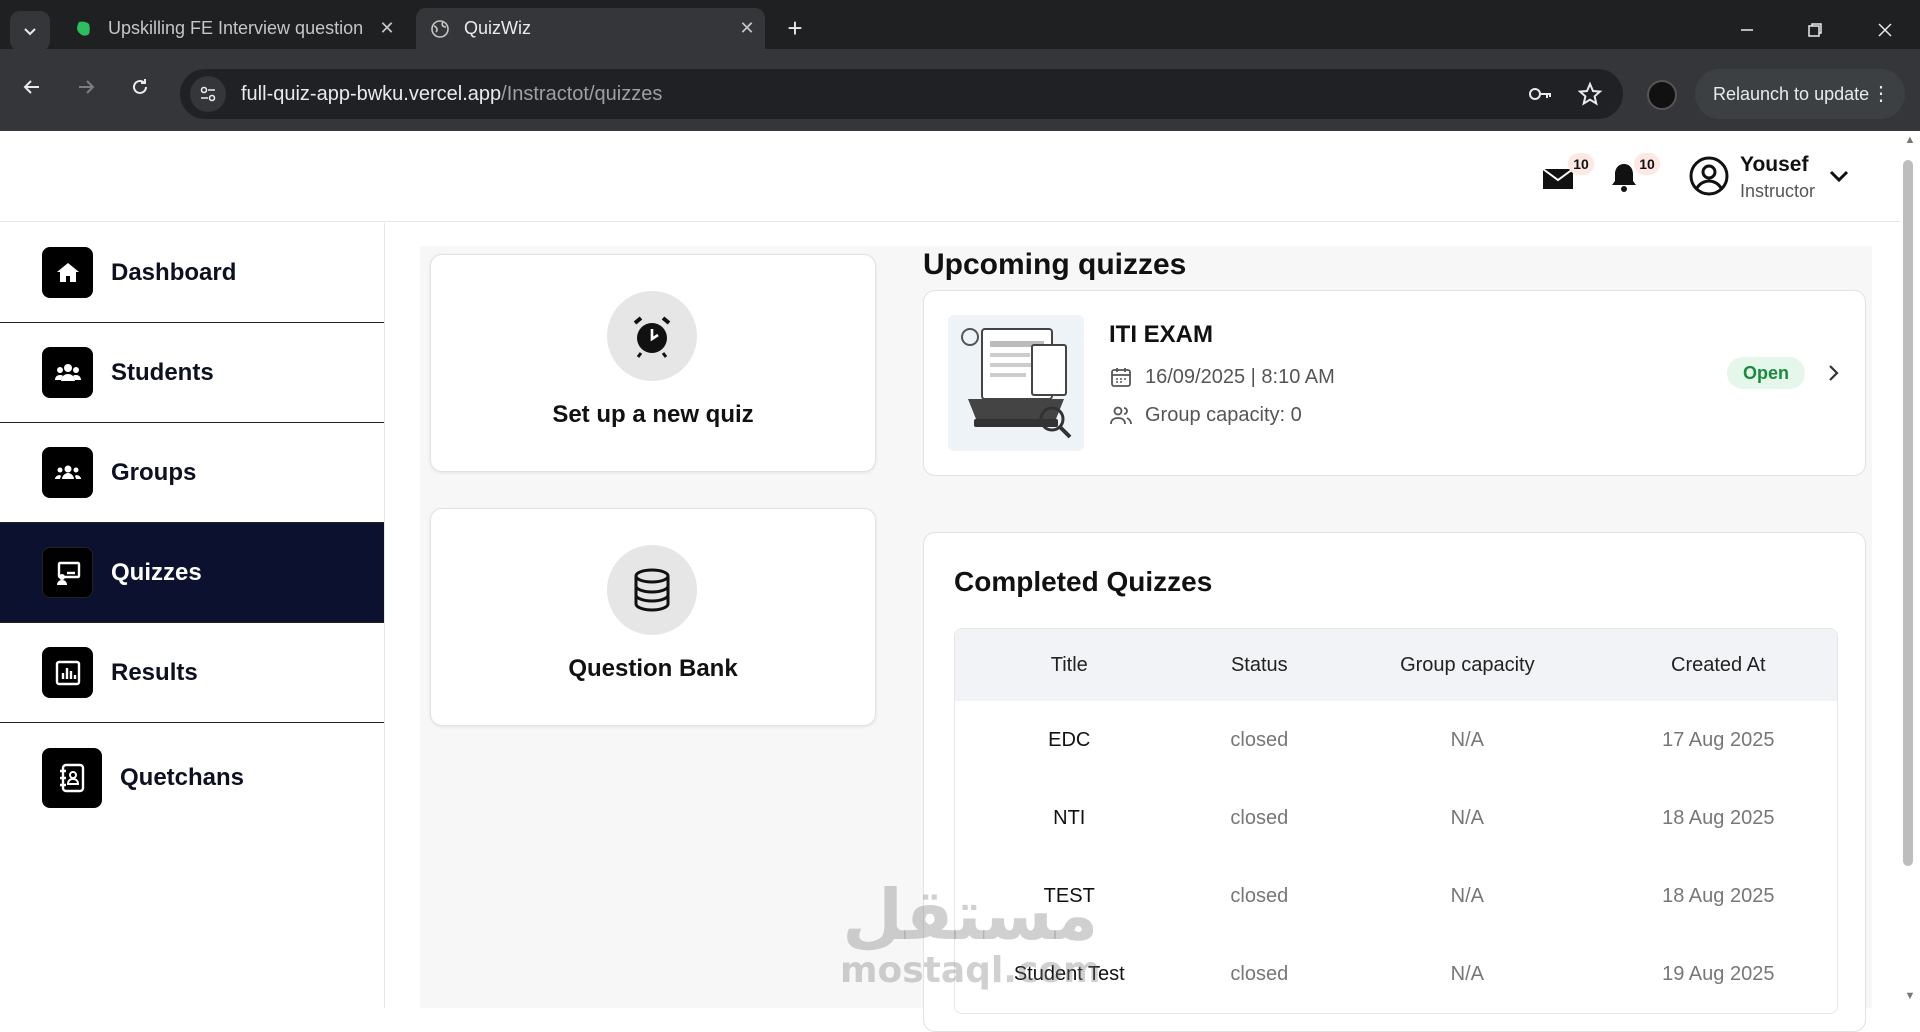 The height and width of the screenshot is (1032, 1920). What do you see at coordinates (371, 93) in the screenshot?
I see `url-host: full-quiz-app-bwku.vercel.app` at bounding box center [371, 93].